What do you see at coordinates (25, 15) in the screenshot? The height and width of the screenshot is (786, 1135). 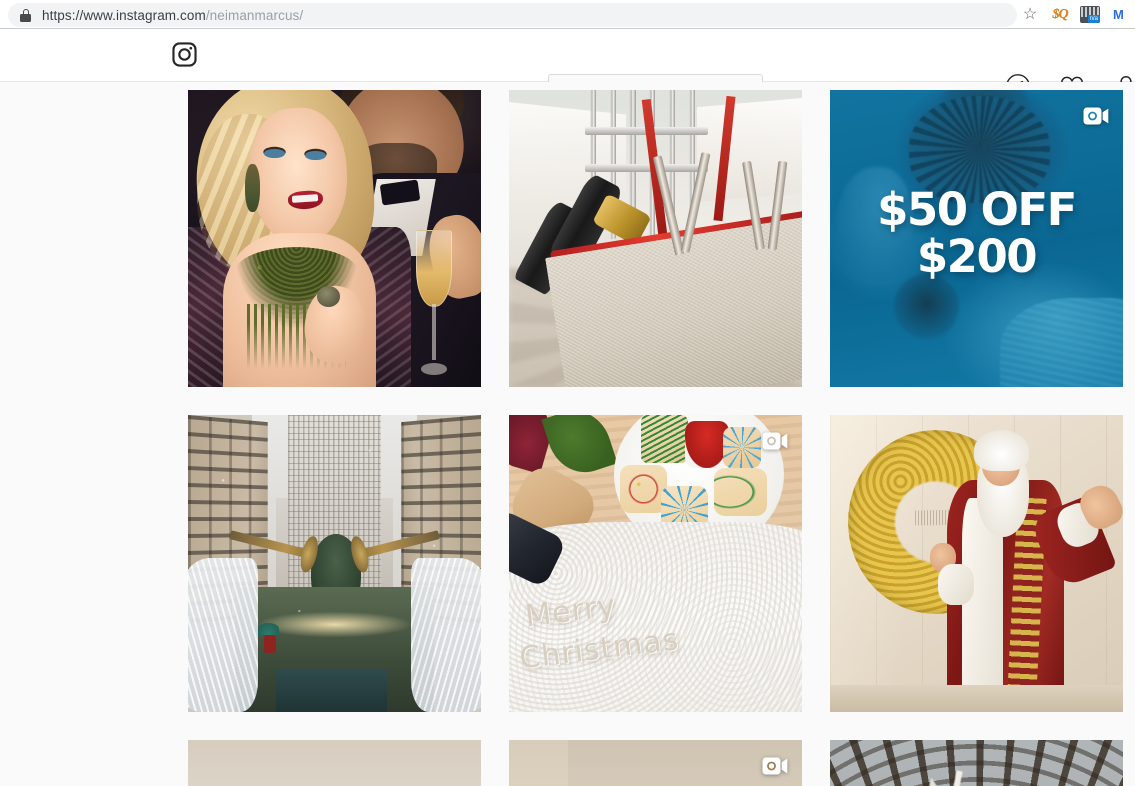 I see `padlock-icon` at bounding box center [25, 15].